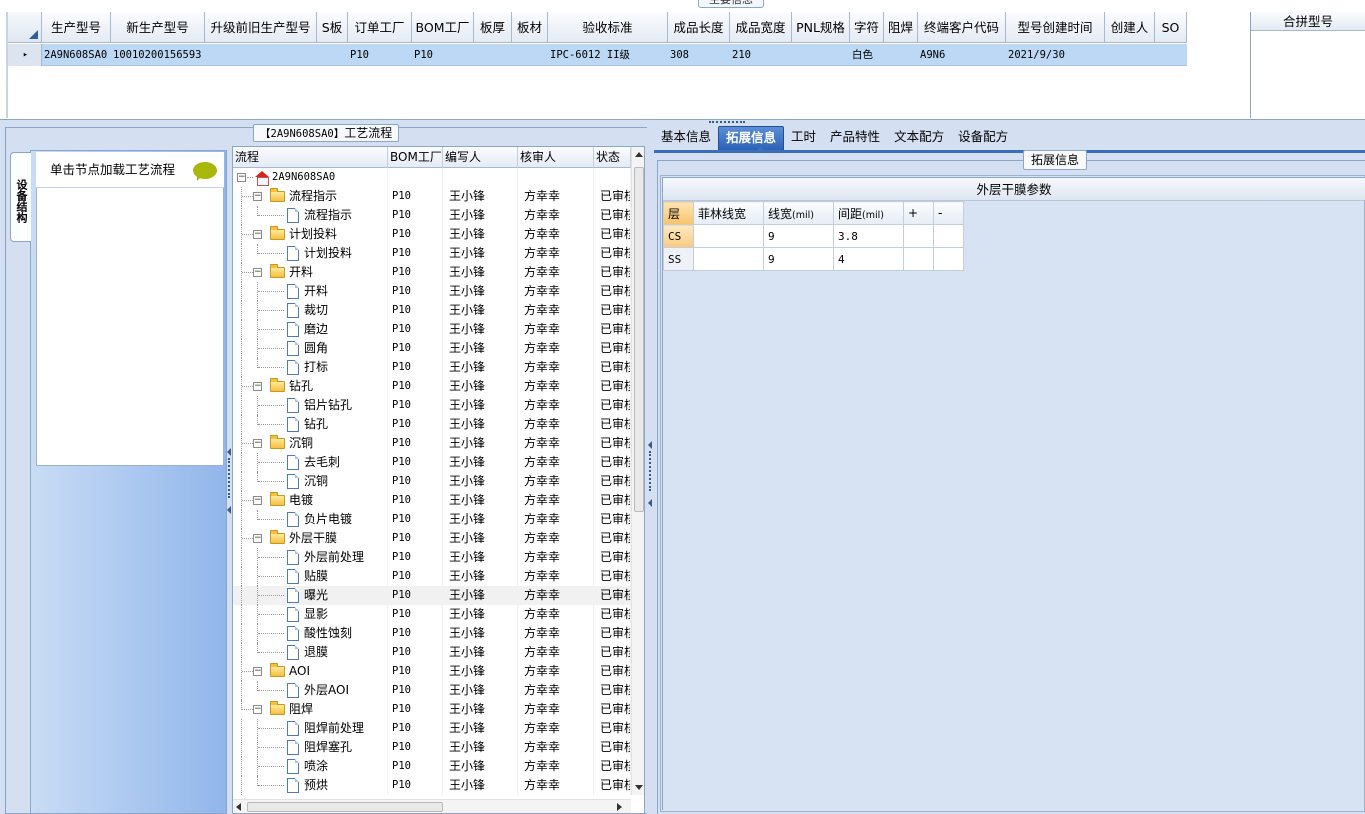 The height and width of the screenshot is (814, 1365). I want to click on param-col-film-width: 菲林线宽, so click(728, 213).